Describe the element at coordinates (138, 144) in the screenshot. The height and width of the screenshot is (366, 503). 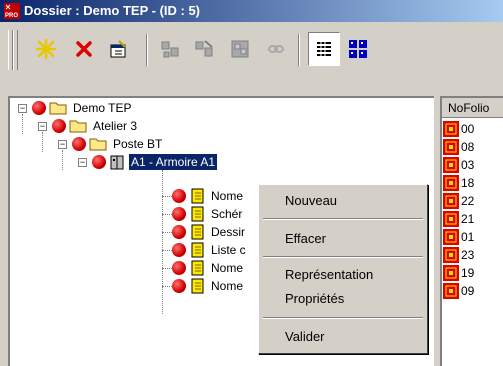
I see `tree-node-label: Poste BT` at that location.